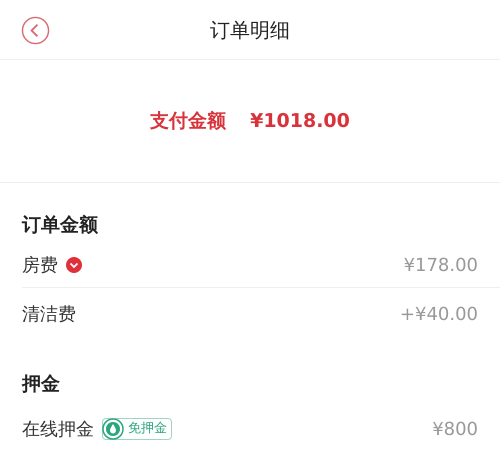 This screenshot has height=456, width=500. Describe the element at coordinates (74, 265) in the screenshot. I see `expand-icon` at that location.